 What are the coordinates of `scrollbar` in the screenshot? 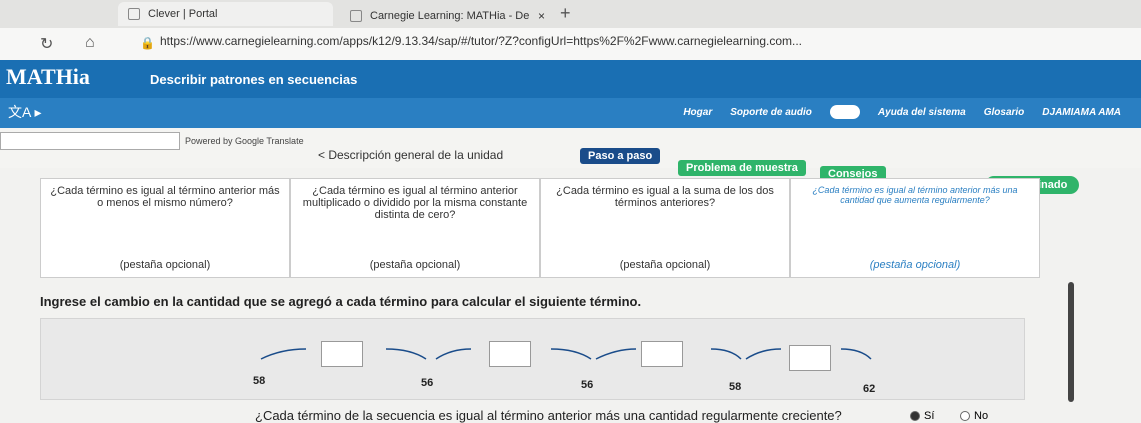 It's located at (1071, 342).